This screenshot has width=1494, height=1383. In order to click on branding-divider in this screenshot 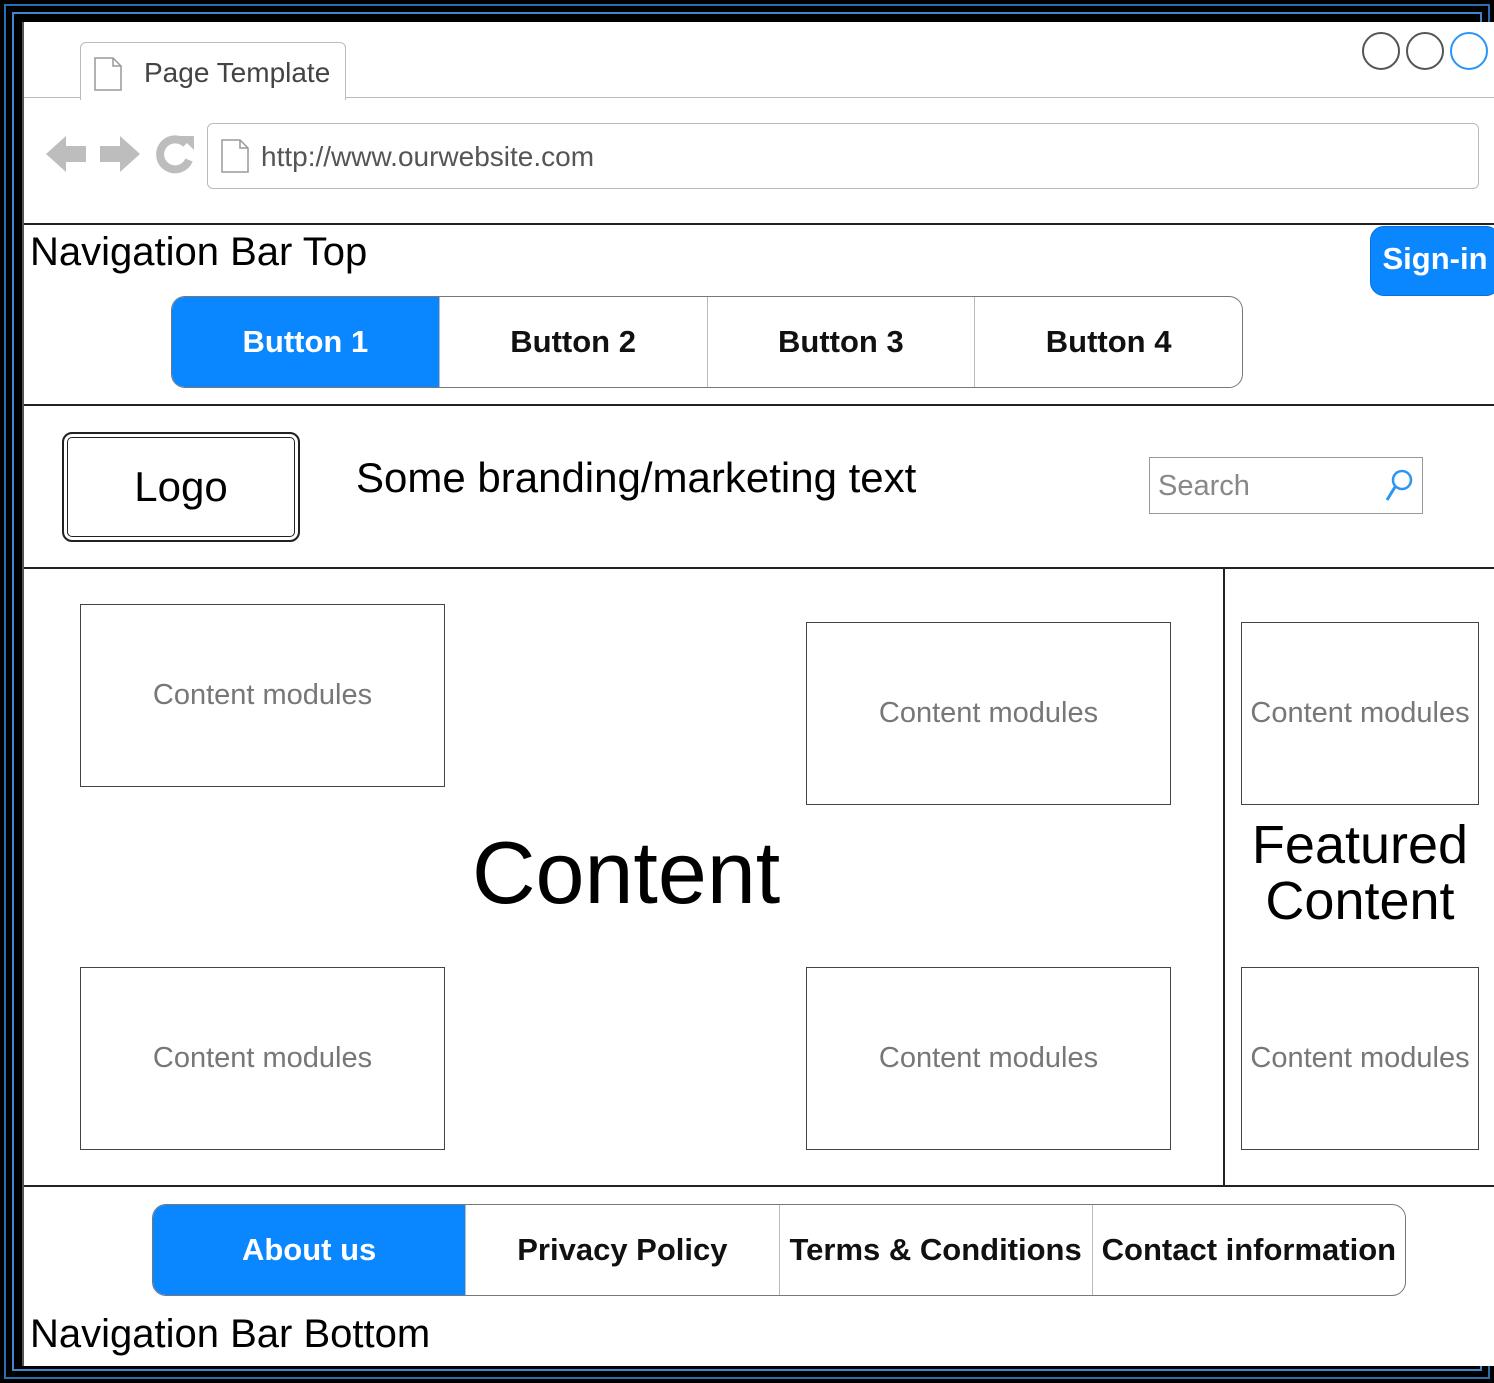, I will do `click(759, 568)`.